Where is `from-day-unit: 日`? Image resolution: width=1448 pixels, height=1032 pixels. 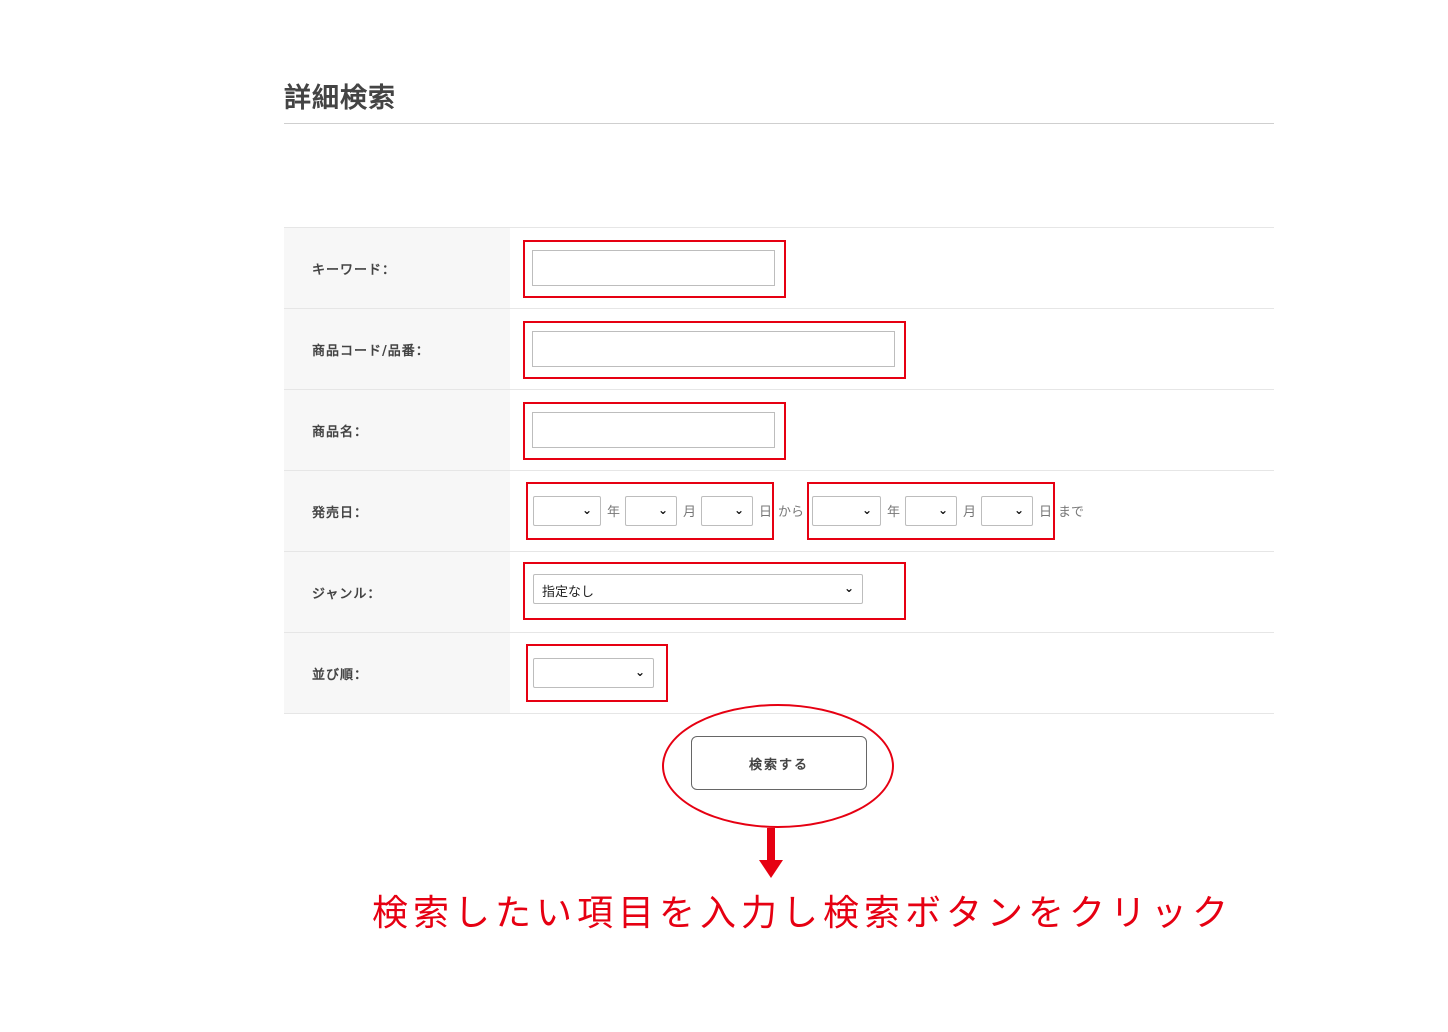 from-day-unit: 日 is located at coordinates (766, 512).